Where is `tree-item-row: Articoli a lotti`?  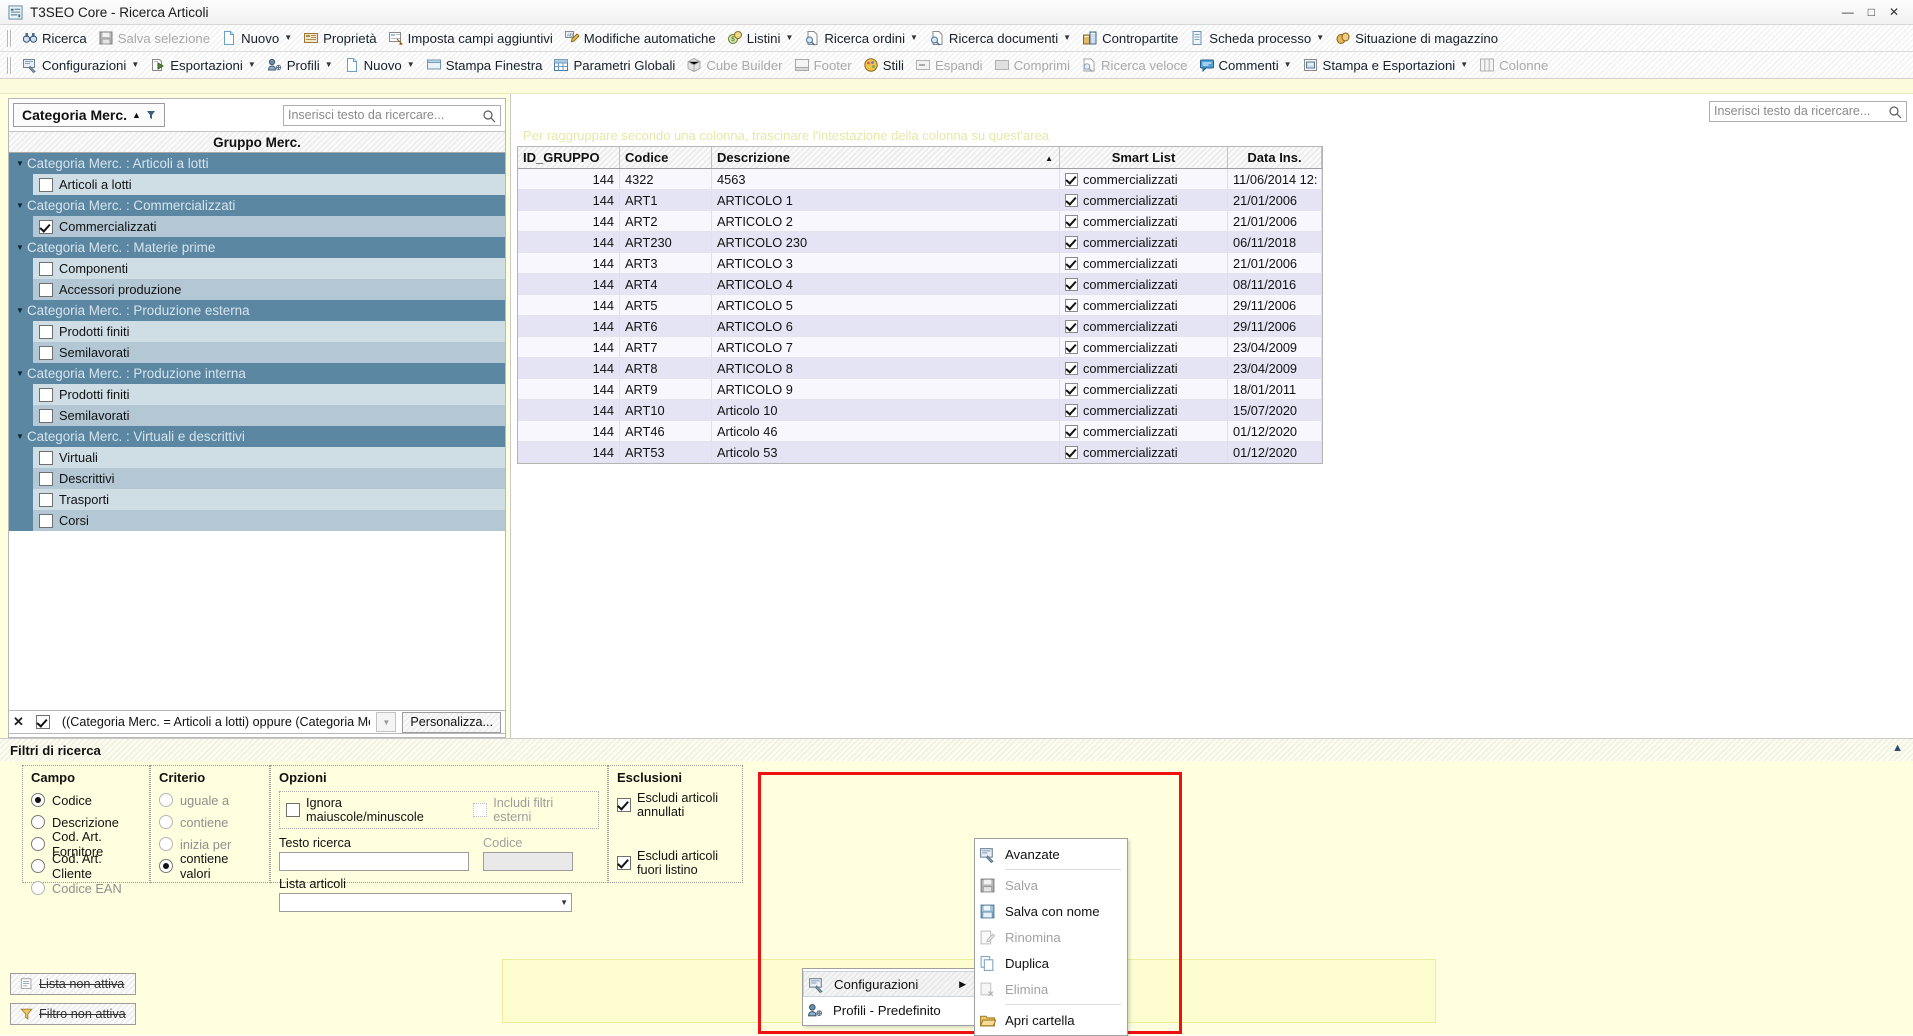 tree-item-row: Articoli a lotti is located at coordinates (257, 184).